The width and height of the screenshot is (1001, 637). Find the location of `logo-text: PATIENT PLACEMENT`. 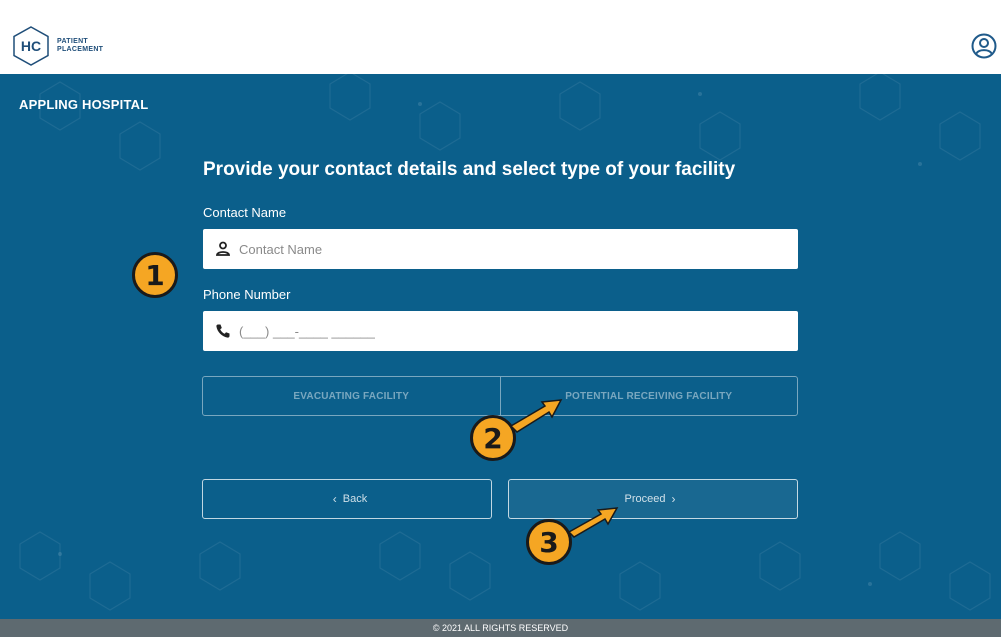

logo-text: PATIENT PLACEMENT is located at coordinates (80, 46).